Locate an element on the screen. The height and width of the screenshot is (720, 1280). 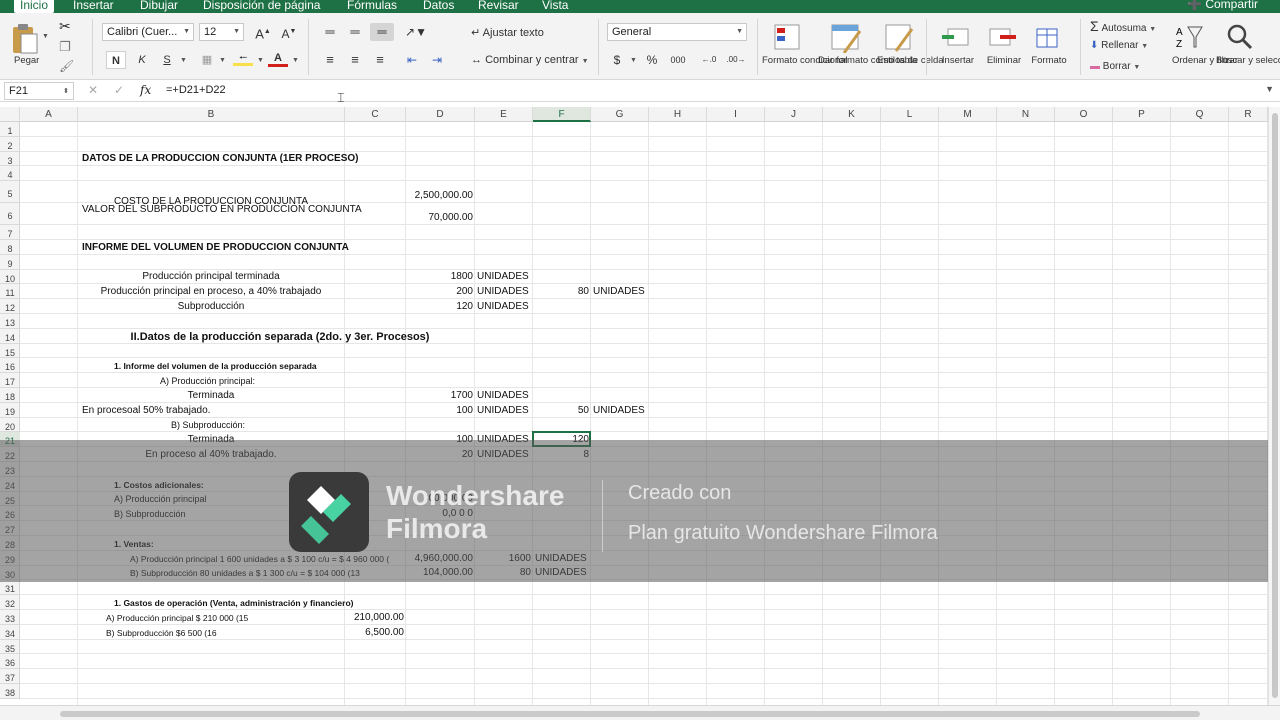
font-name-select: Calibri (Cuer... ▼ is located at coordinates (148, 32).